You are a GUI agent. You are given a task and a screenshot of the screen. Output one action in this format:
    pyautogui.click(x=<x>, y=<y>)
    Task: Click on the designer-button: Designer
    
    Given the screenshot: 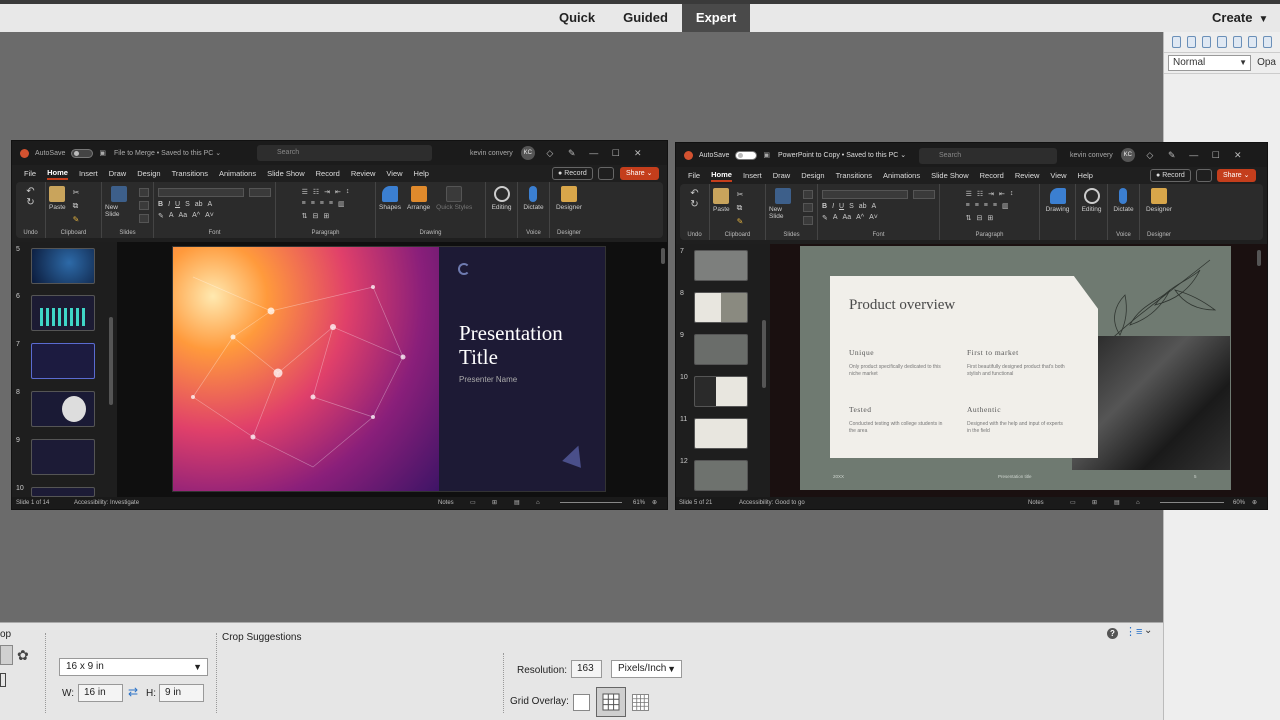 What is the action you would take?
    pyautogui.click(x=569, y=198)
    